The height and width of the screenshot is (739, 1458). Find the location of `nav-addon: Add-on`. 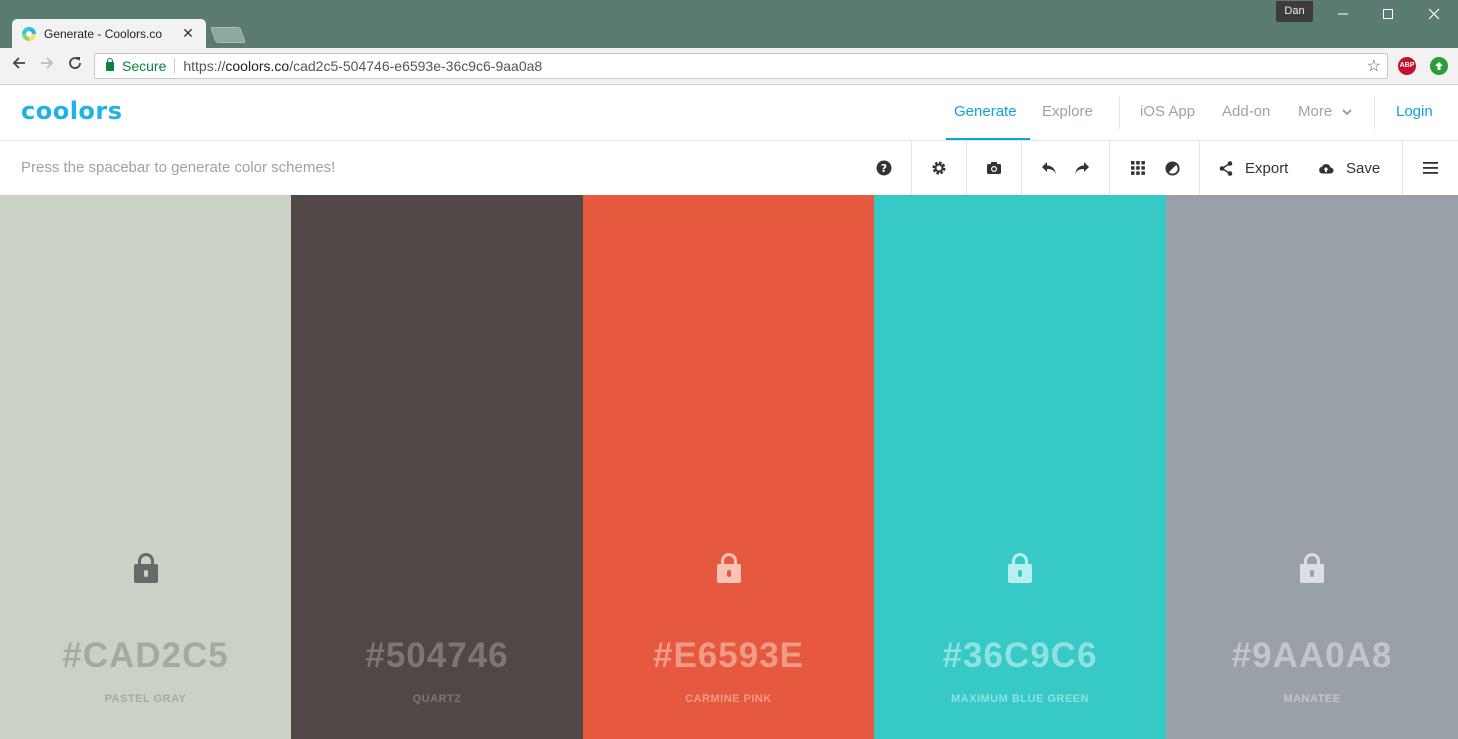

nav-addon: Add-on is located at coordinates (1246, 111).